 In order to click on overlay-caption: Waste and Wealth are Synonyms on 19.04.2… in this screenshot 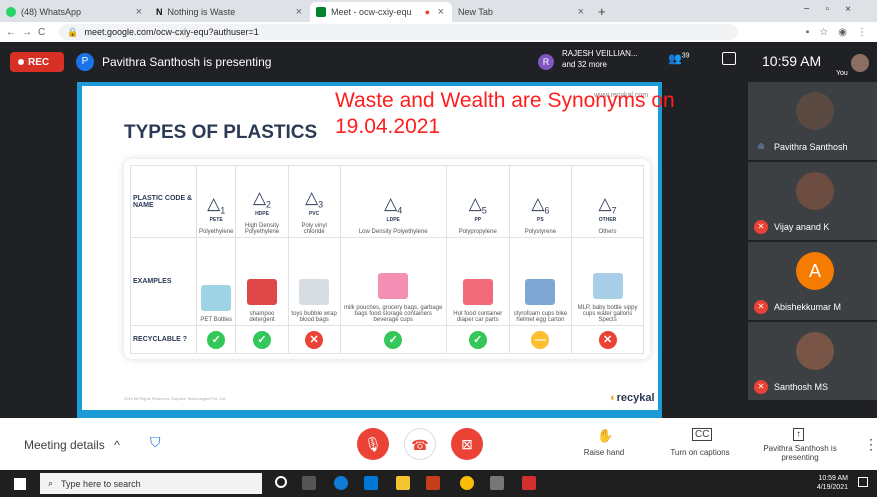, I will do `click(505, 113)`.